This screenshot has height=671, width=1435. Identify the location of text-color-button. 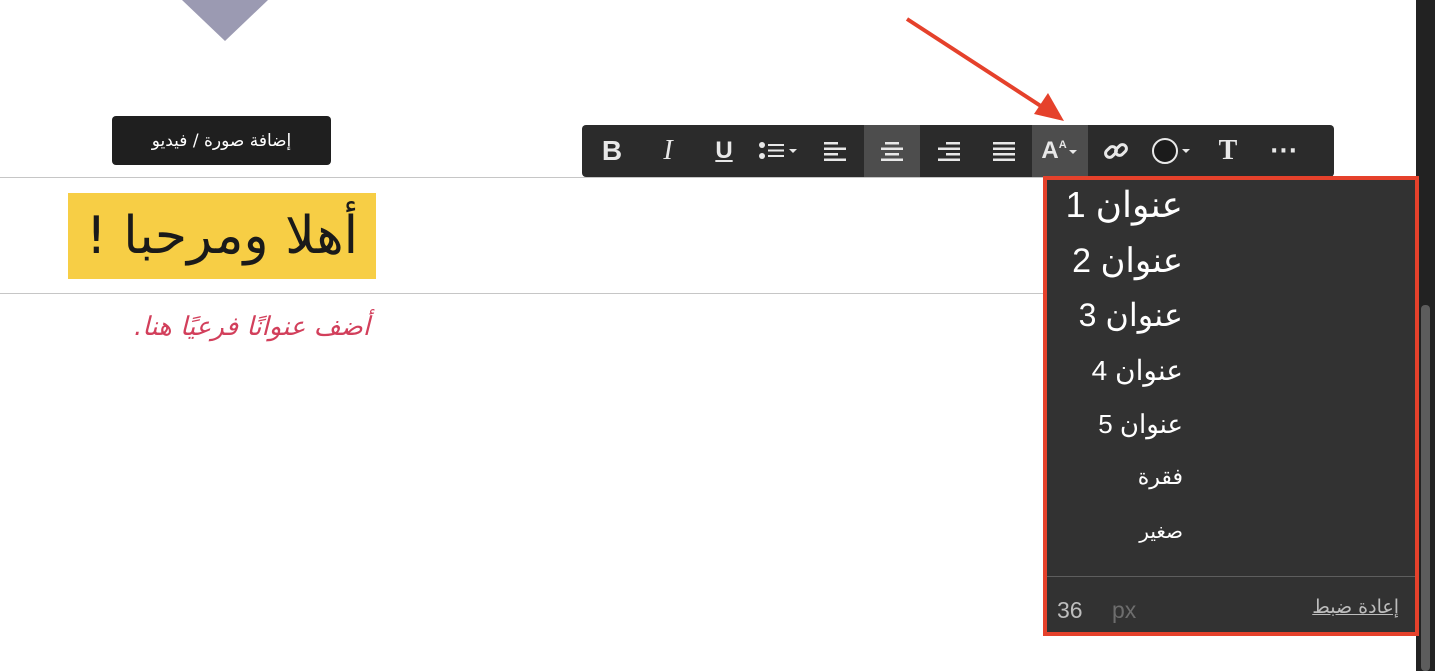
(1172, 151).